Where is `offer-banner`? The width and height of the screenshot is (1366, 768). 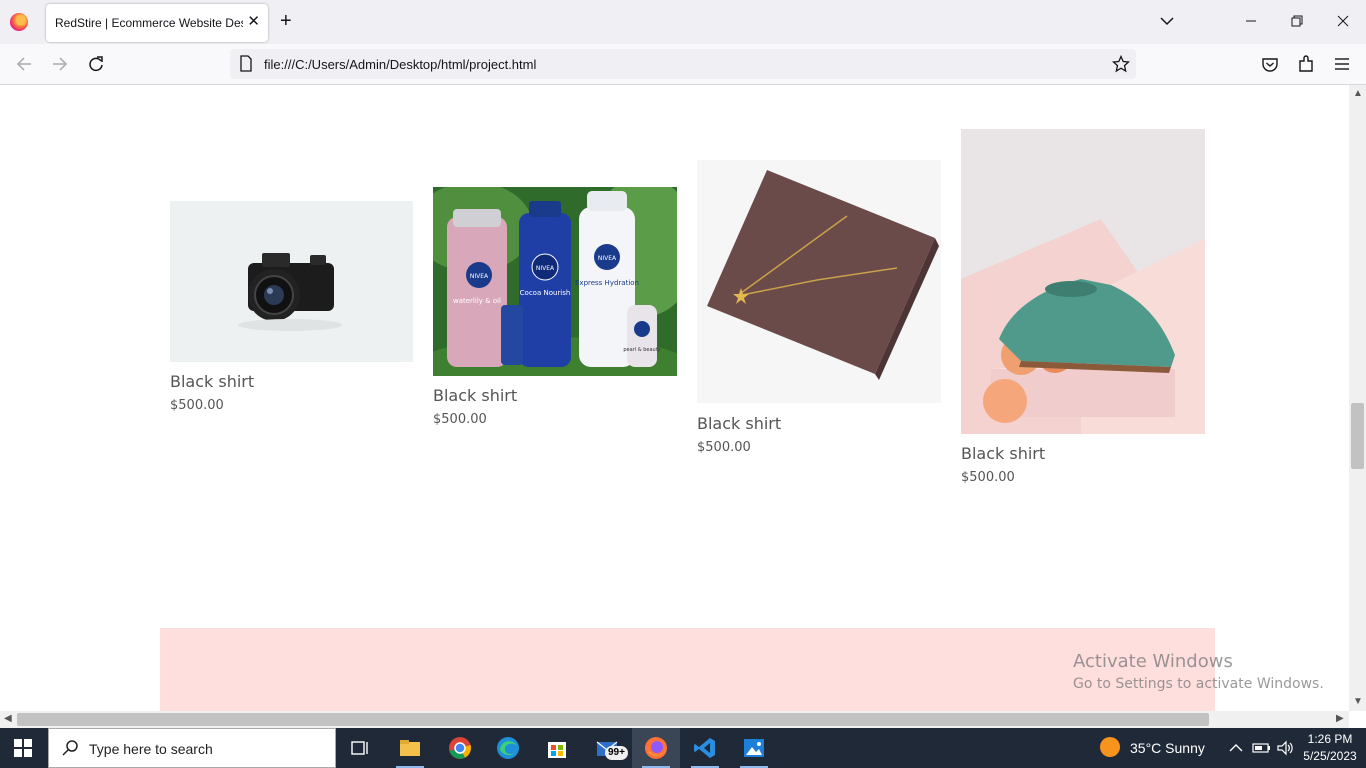 offer-banner is located at coordinates (687, 669).